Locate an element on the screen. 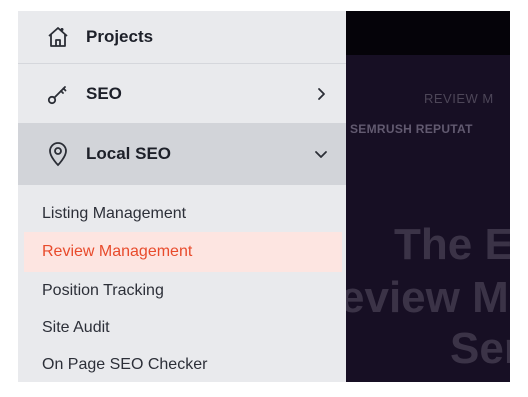 This screenshot has height=397, width=528. location-pin-icon is located at coordinates (58, 154).